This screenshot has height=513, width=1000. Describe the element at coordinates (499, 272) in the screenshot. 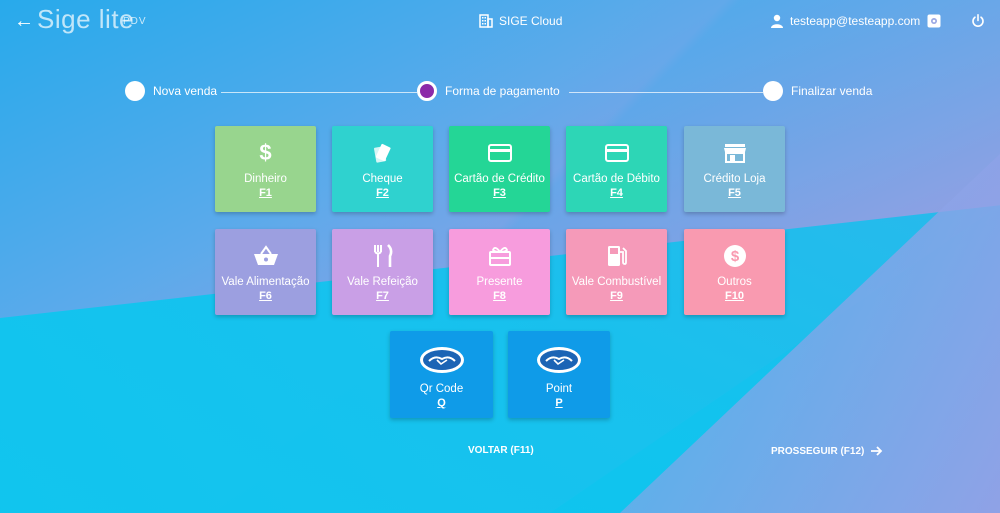

I see `payment-presente-button: Presente F8` at that location.